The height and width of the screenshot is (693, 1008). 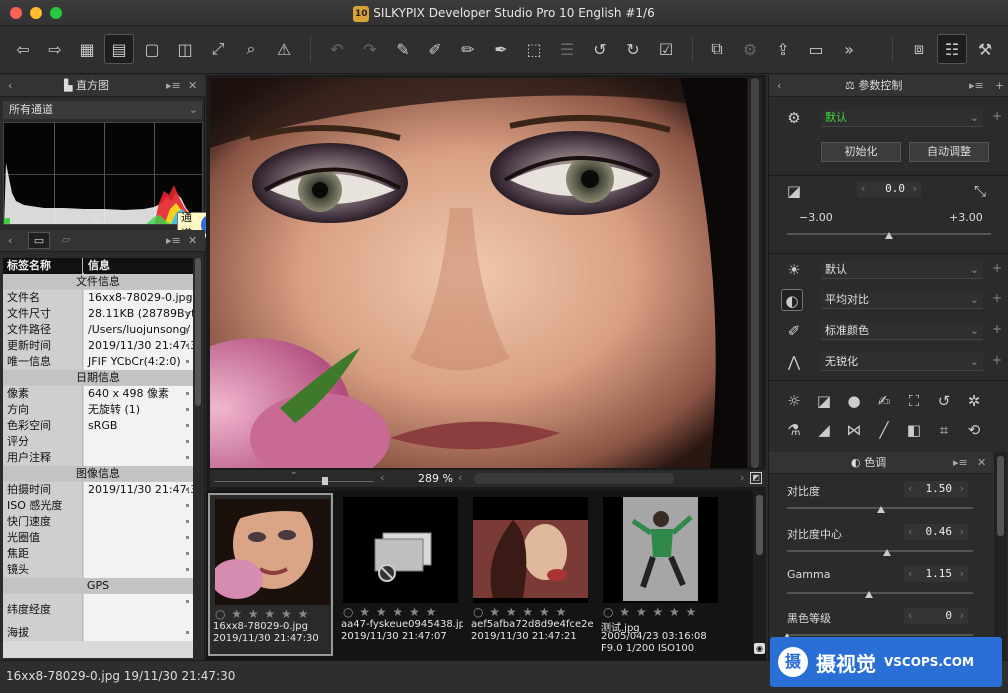 What do you see at coordinates (468, 49) in the screenshot?
I see `spot-tool-icon: ✏` at bounding box center [468, 49].